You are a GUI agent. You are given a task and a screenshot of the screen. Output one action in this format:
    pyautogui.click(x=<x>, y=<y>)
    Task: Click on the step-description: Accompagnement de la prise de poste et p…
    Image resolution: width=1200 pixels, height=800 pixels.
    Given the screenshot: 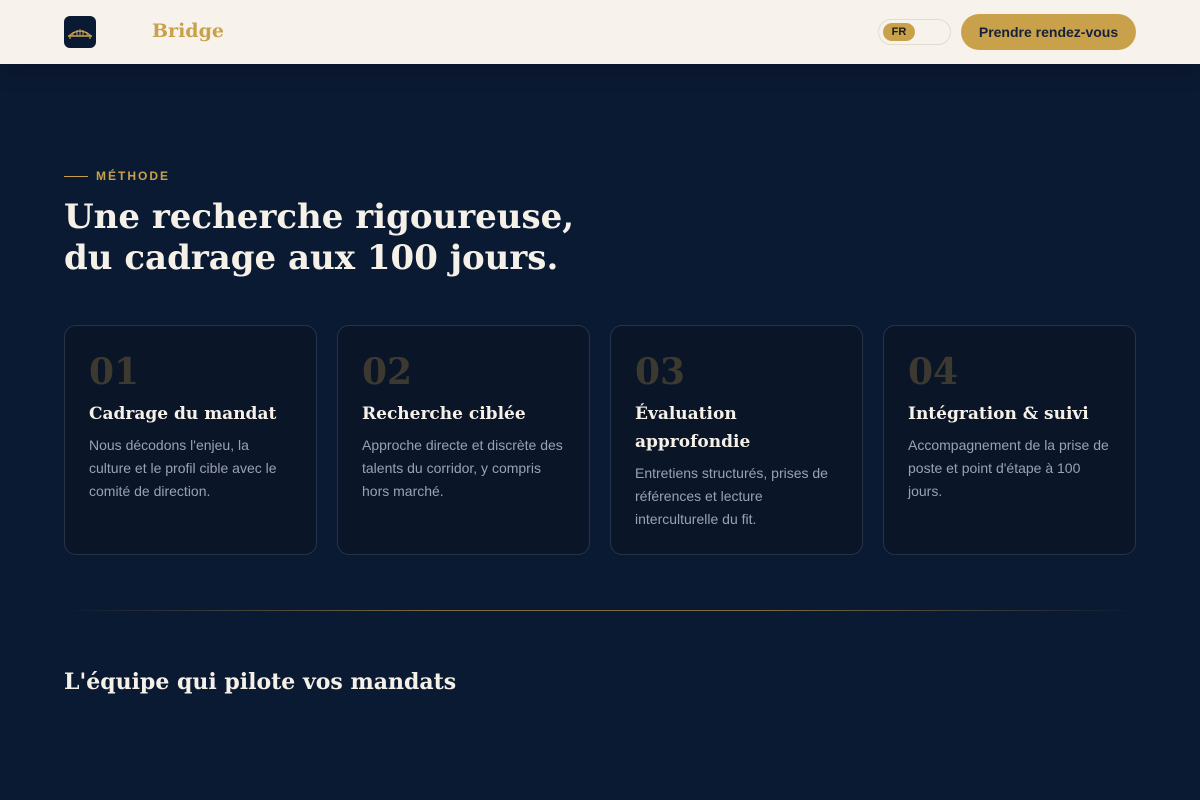 What is the action you would take?
    pyautogui.click(x=1008, y=468)
    